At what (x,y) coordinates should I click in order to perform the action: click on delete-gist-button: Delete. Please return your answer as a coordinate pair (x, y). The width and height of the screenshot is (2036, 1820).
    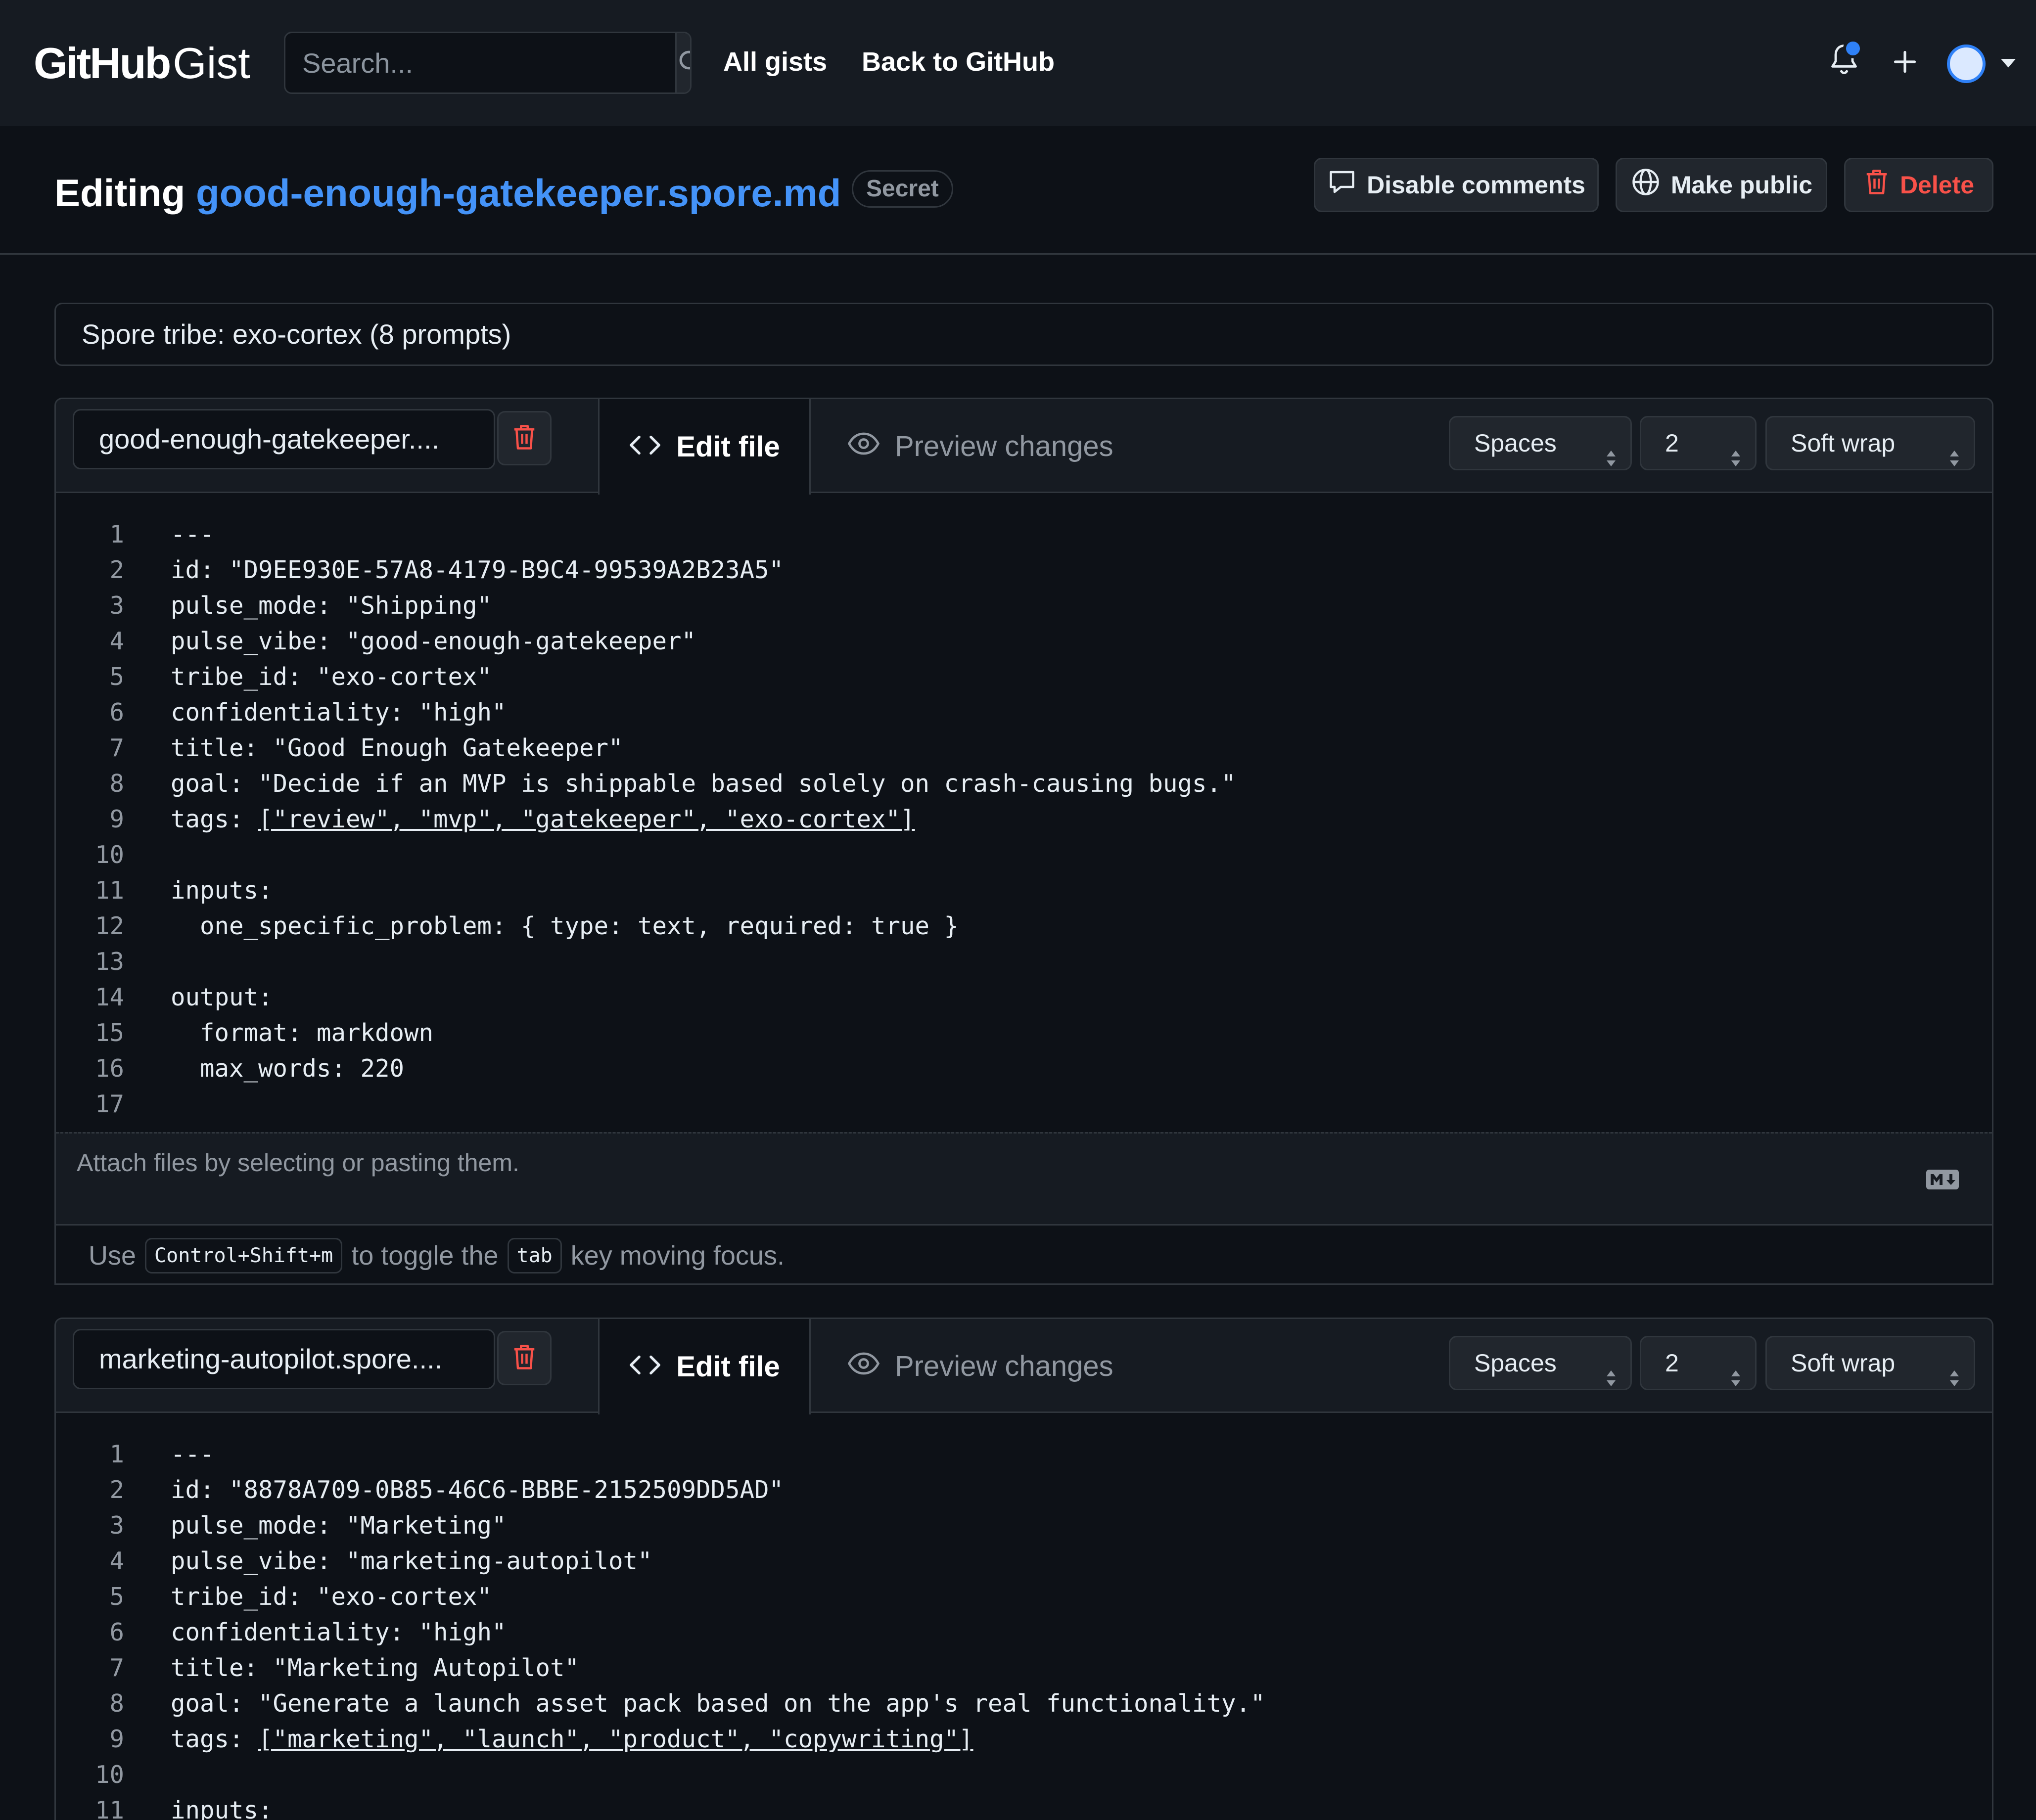
    Looking at the image, I should click on (1918, 185).